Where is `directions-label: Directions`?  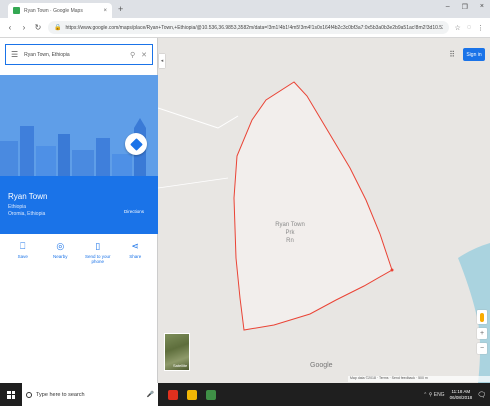
directions-label: Directions is located at coordinates (134, 211).